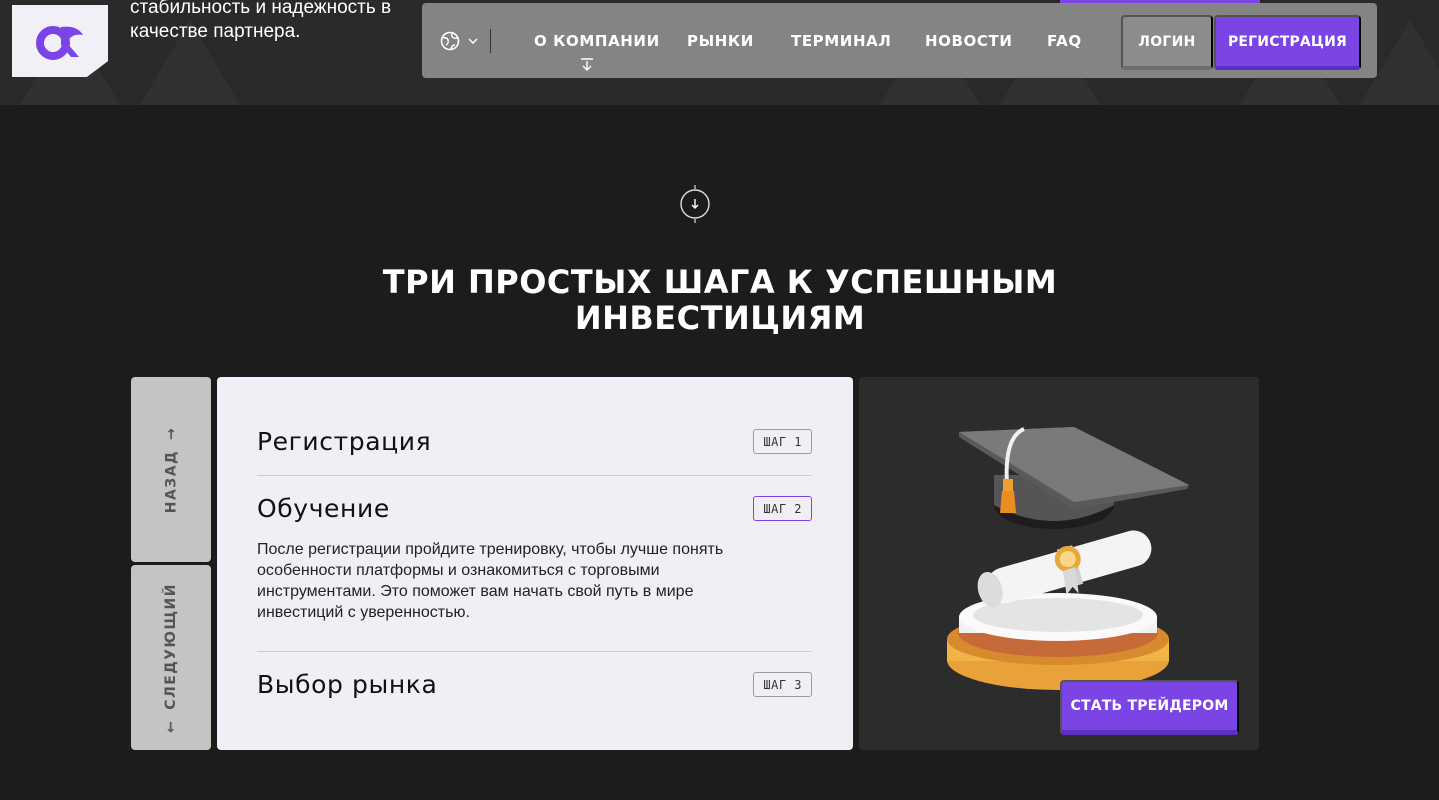  What do you see at coordinates (720, 282) in the screenshot?
I see `section-title-line1: ТРИ ПРОСТЫХ ШАГА К УСПЕШНЫМ` at bounding box center [720, 282].